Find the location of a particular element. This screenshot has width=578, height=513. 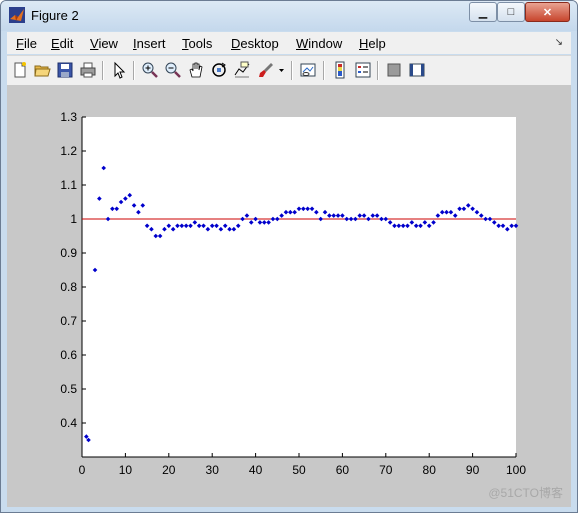

menu-insert: Insert is located at coordinates (149, 43).